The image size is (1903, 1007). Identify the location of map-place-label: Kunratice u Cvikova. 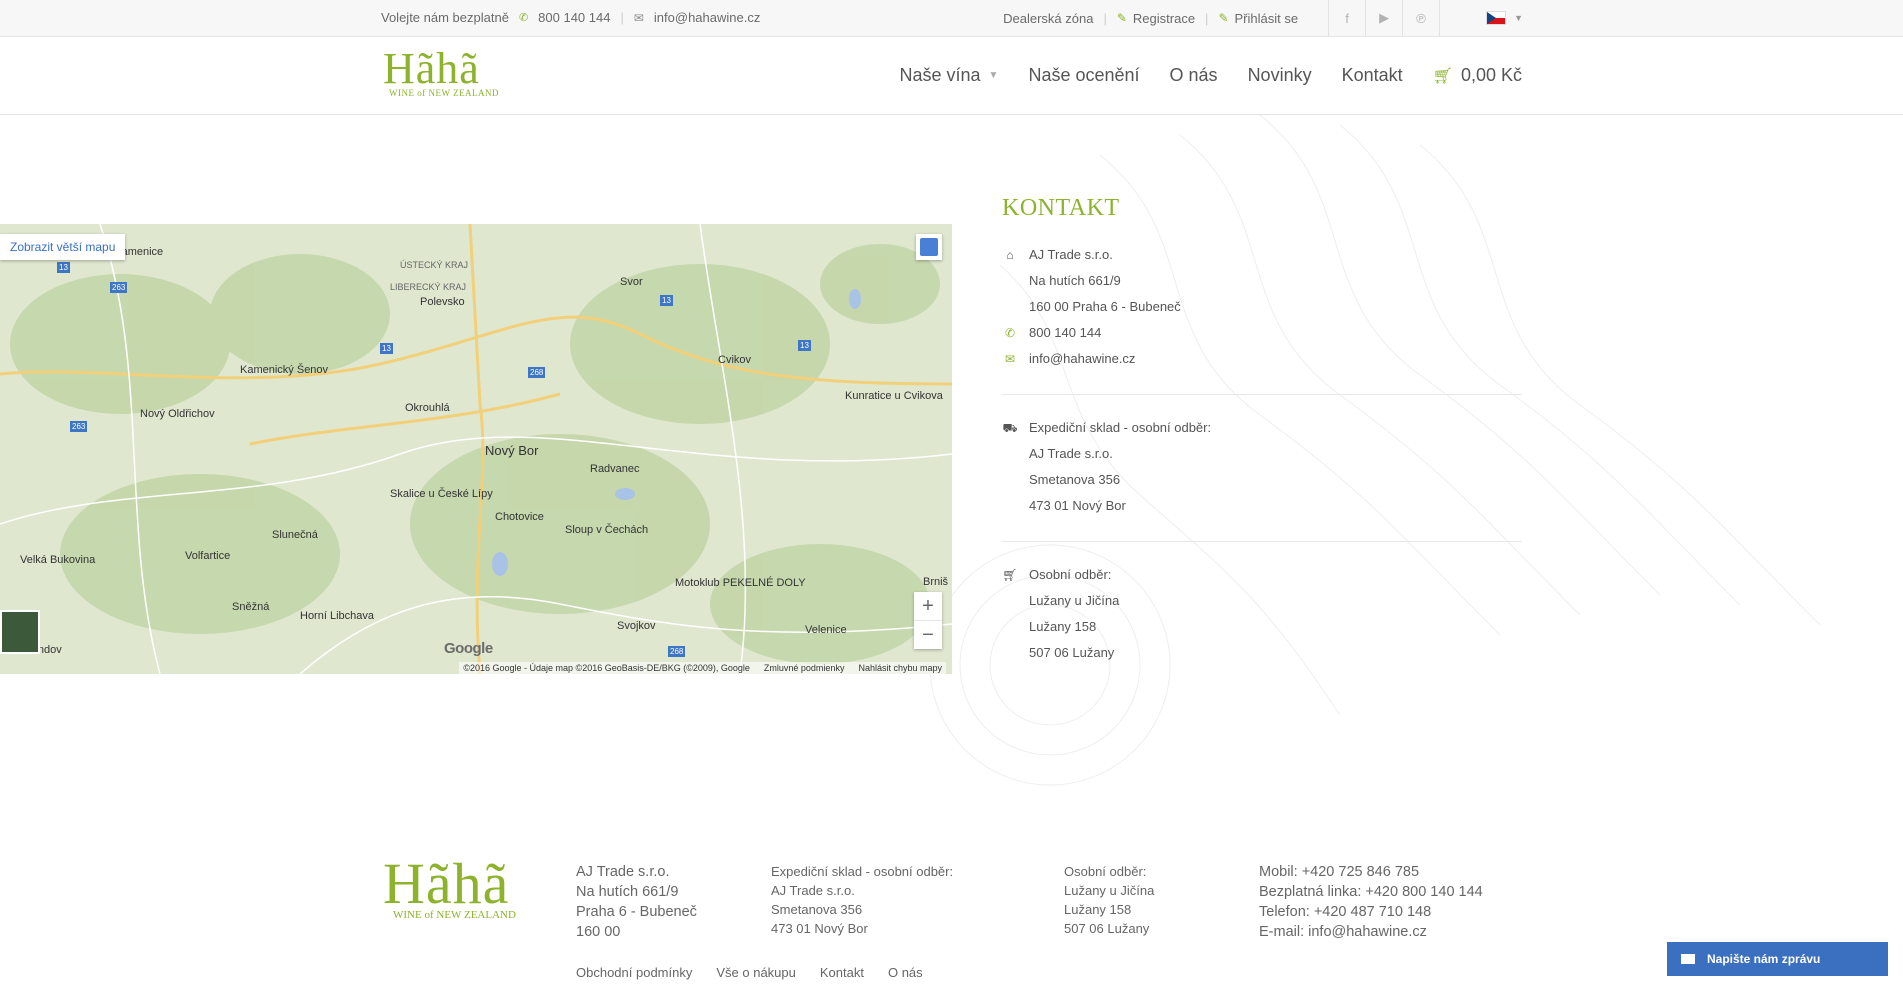
(894, 396).